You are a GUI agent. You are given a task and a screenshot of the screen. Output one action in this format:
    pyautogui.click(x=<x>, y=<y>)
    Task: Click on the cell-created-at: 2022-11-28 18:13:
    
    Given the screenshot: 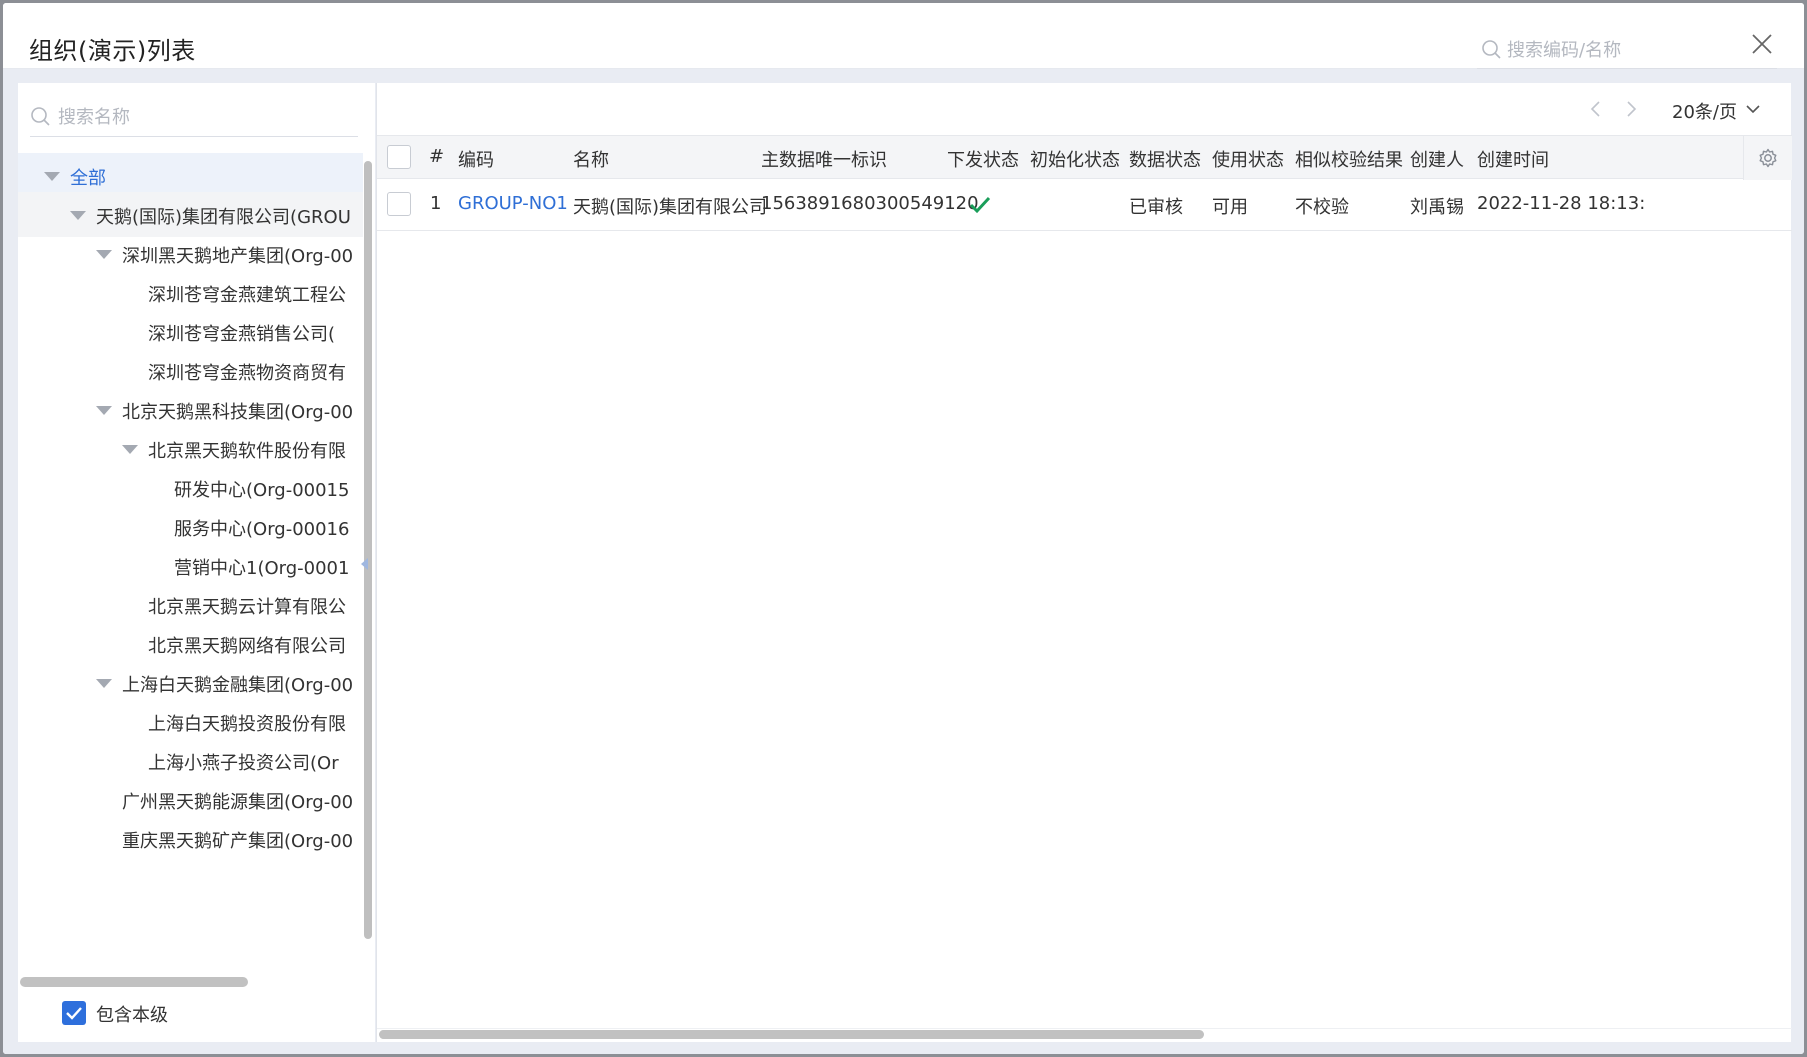 What is the action you would take?
    pyautogui.click(x=1561, y=203)
    